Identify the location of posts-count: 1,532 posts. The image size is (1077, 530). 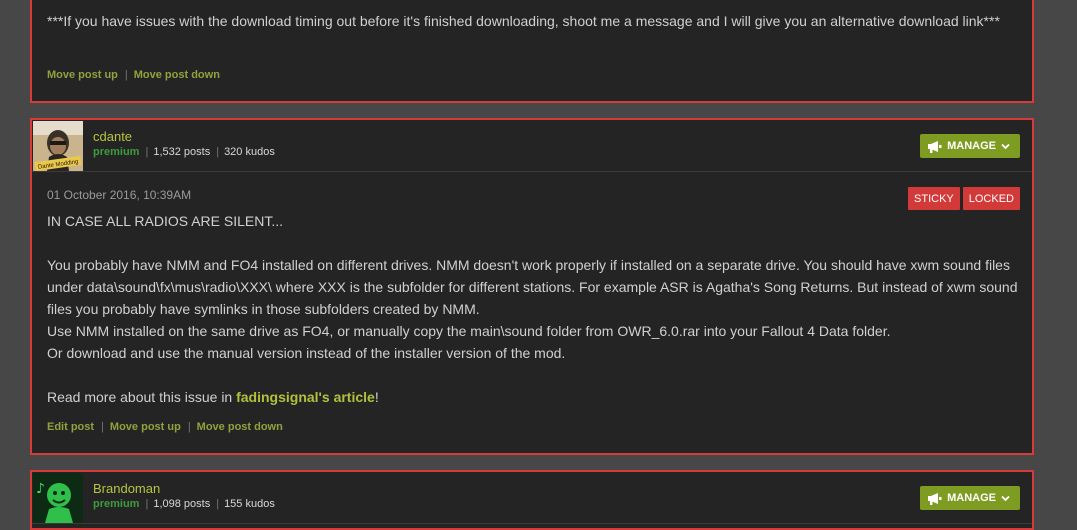
(182, 152).